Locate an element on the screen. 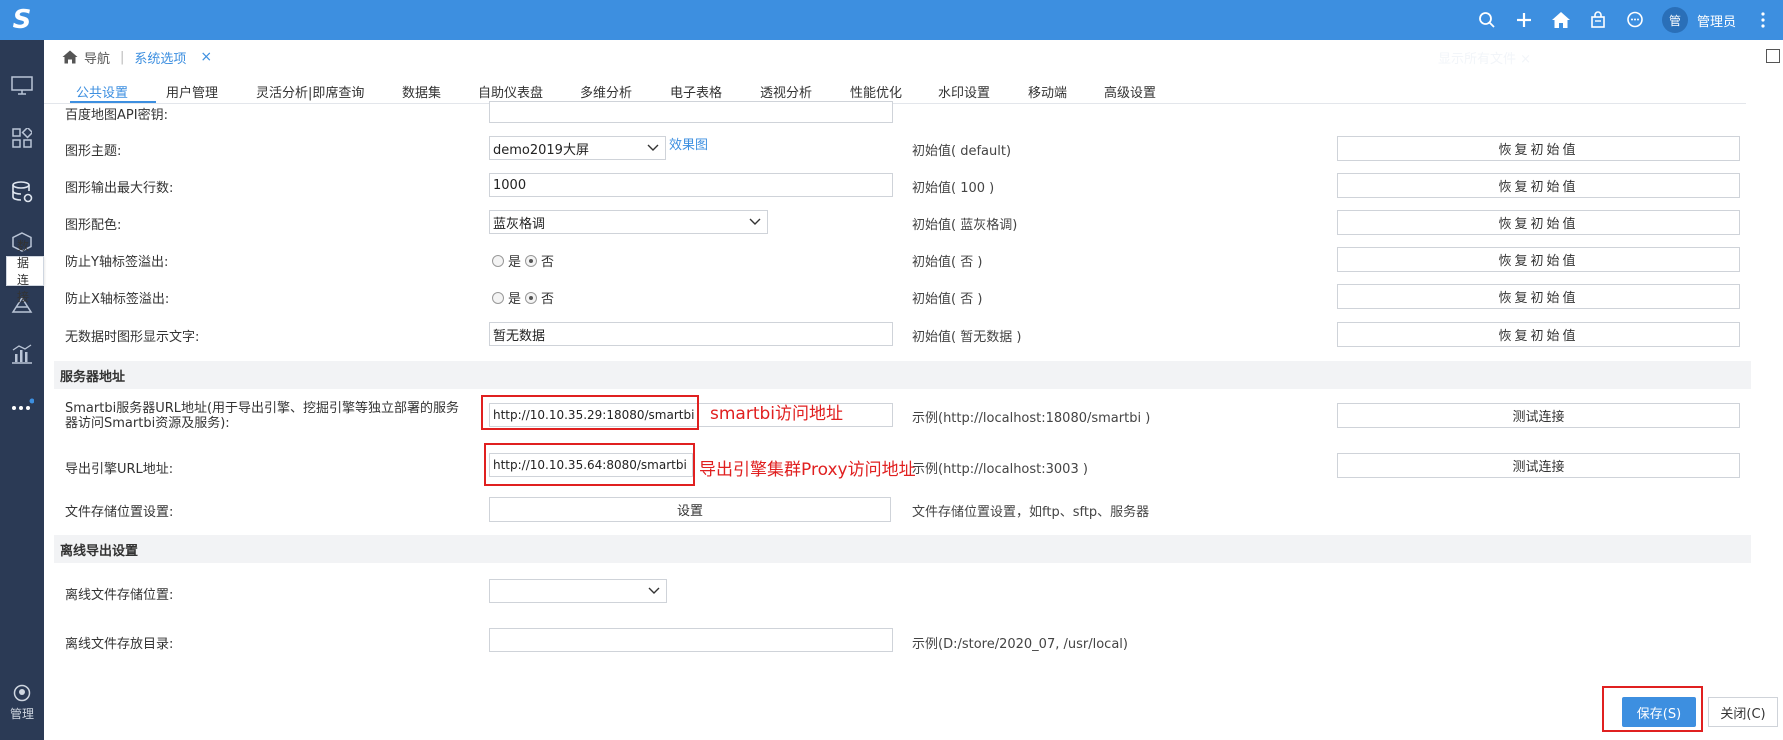 Image resolution: width=1783 pixels, height=740 pixels. close-tab-icon: × is located at coordinates (206, 57).